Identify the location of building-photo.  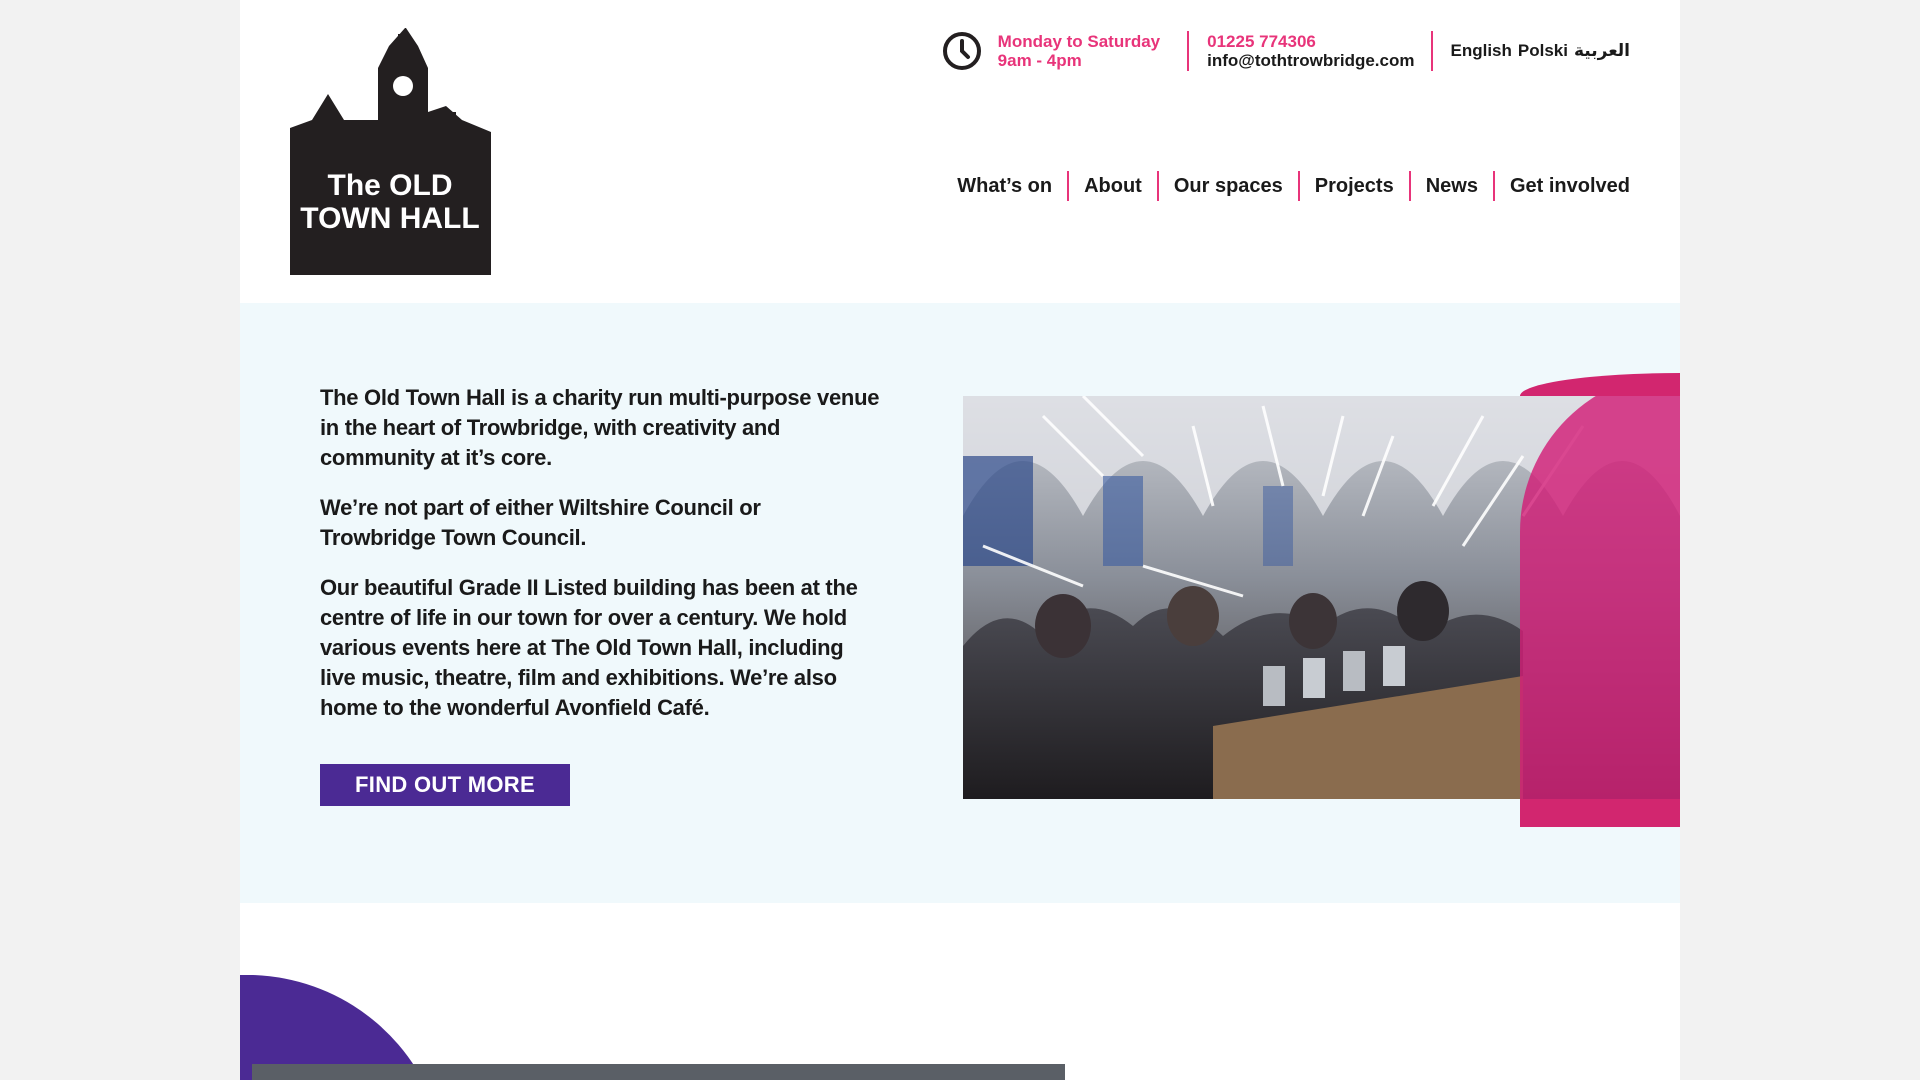
(658, 1072).